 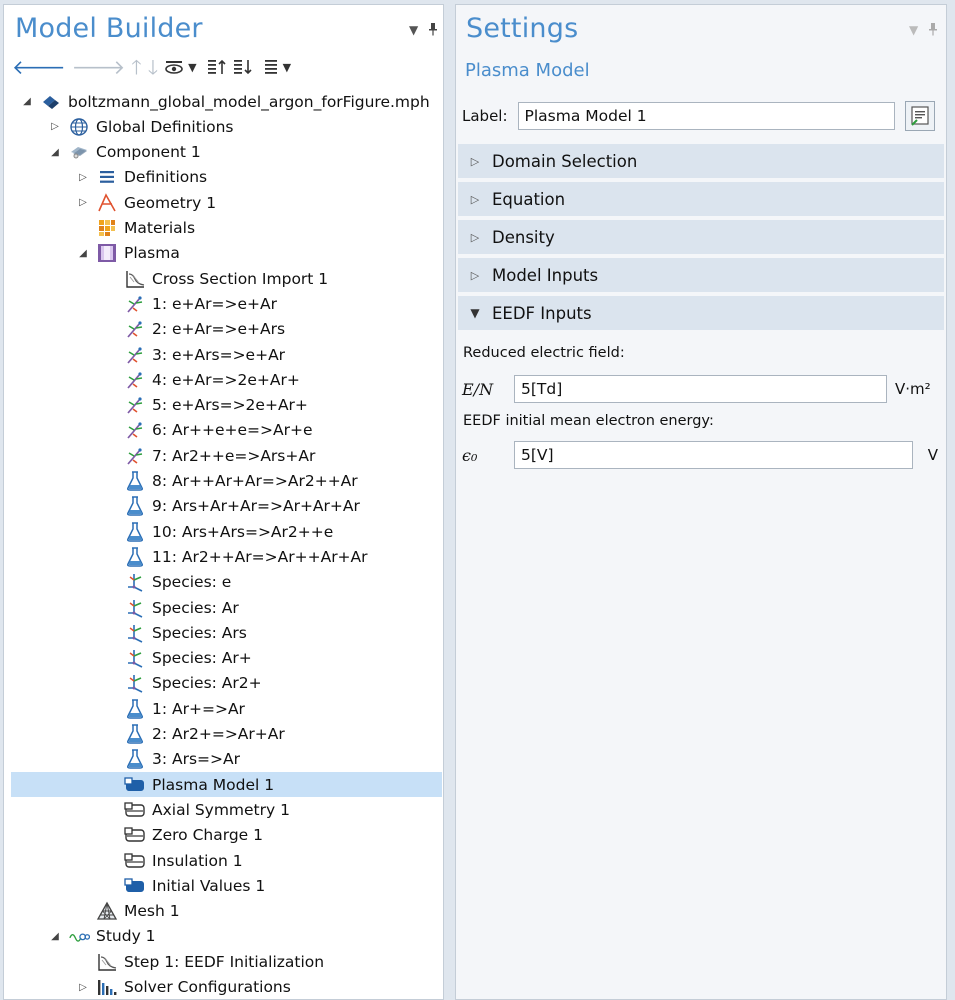 I want to click on tree-reaction-5: 5: e+Ars=>2e+Ar+, so click(x=225, y=405).